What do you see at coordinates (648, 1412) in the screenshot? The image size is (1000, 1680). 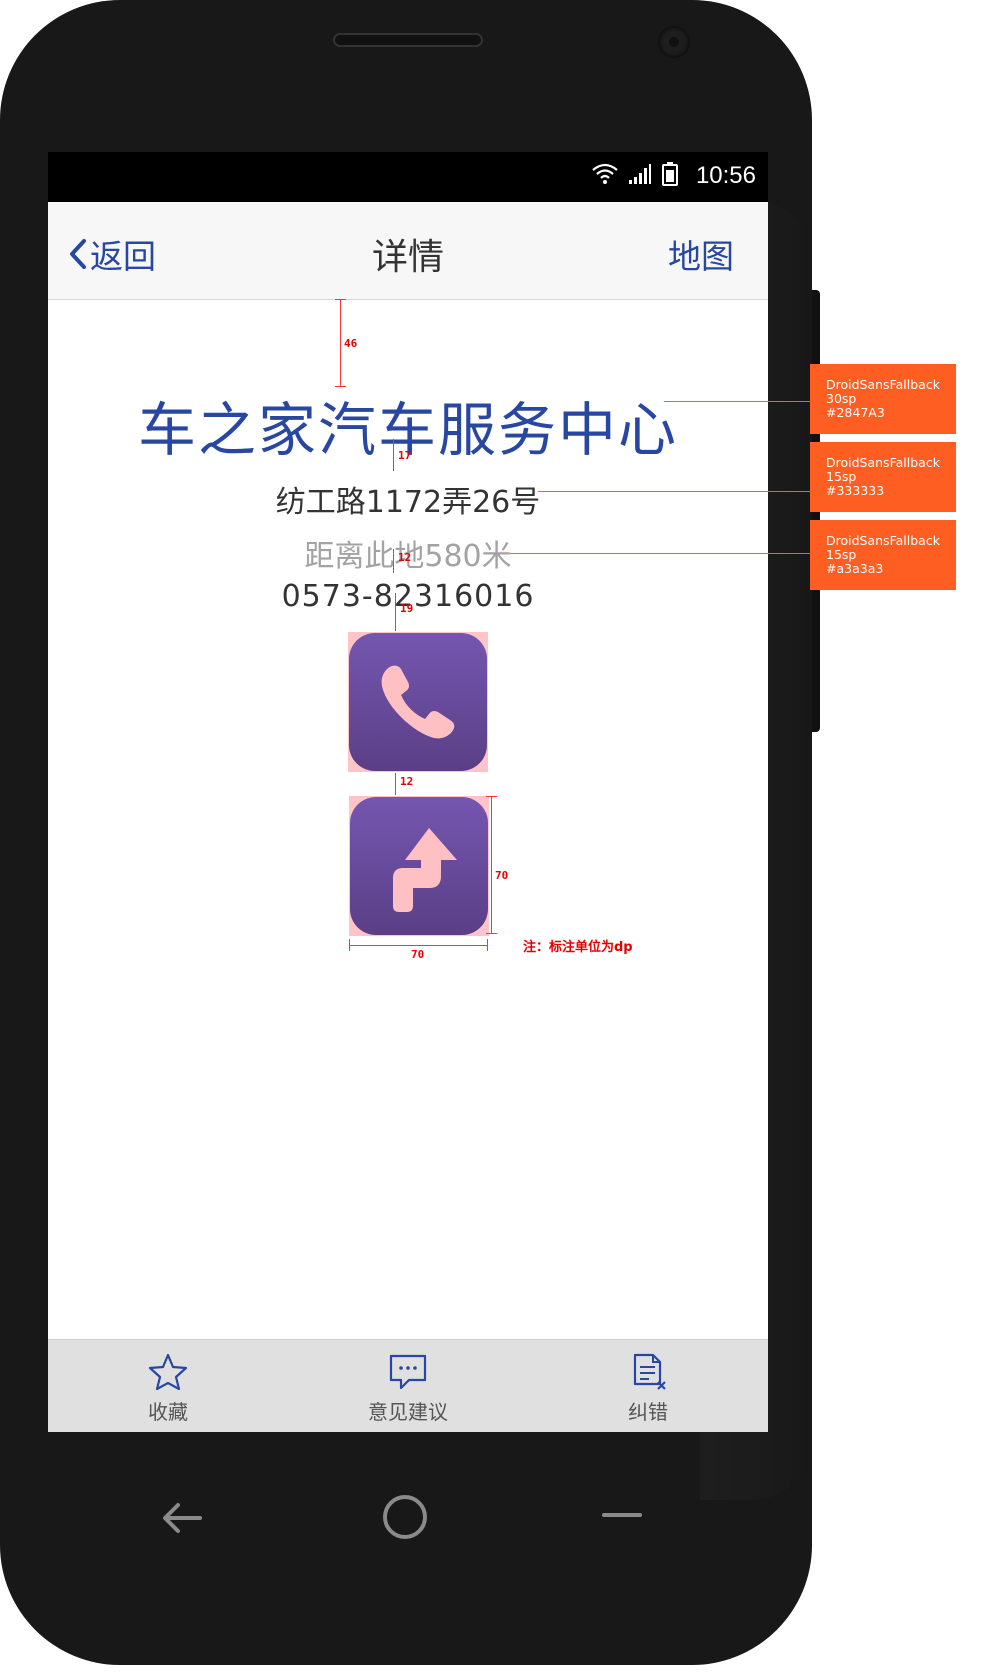 I see `tab-label: 纠错` at bounding box center [648, 1412].